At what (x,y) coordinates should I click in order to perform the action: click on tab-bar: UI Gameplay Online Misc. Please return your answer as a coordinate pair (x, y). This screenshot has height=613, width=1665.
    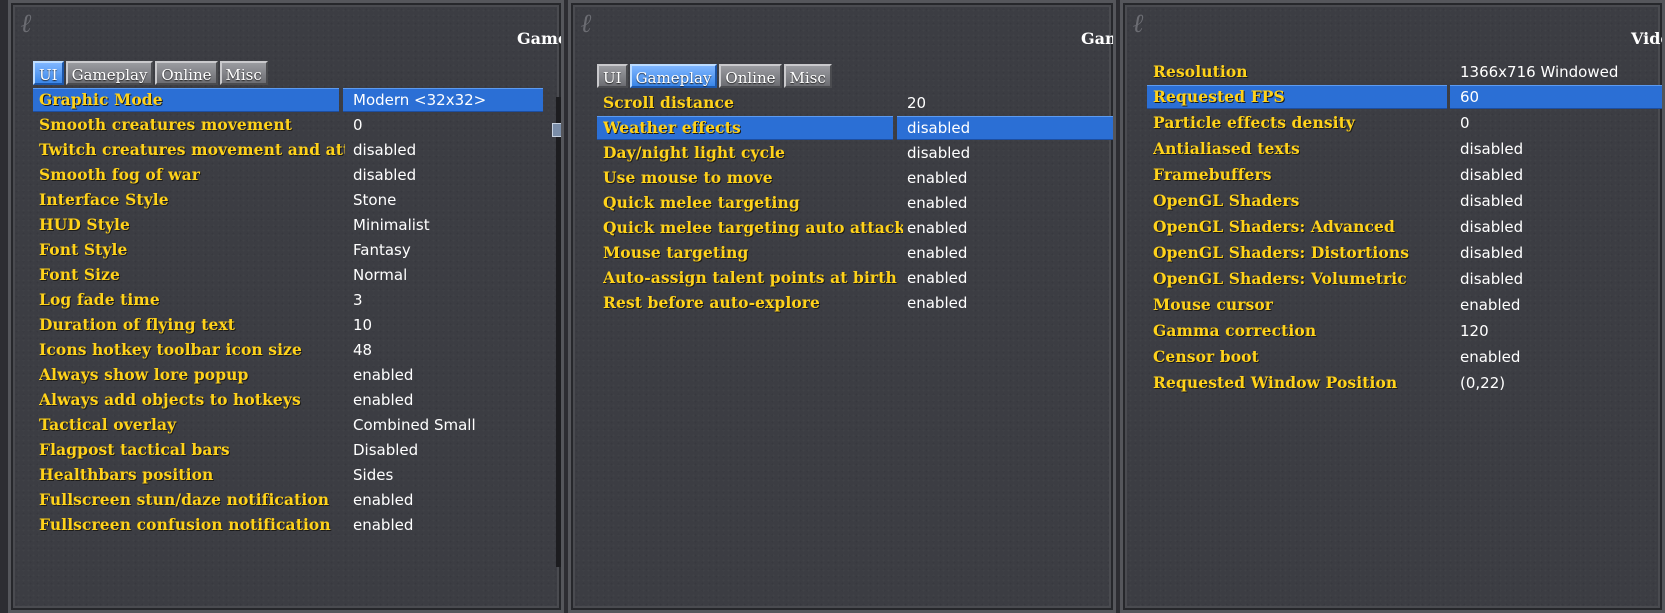
    Looking at the image, I should click on (150, 73).